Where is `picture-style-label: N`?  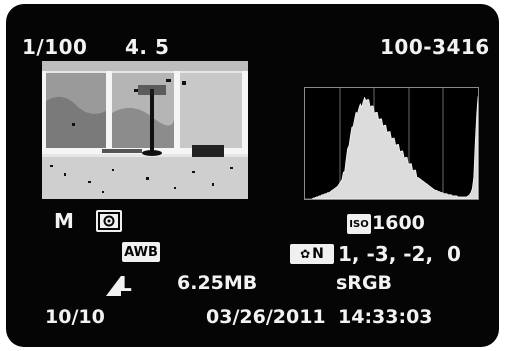 picture-style-label: N is located at coordinates (318, 254).